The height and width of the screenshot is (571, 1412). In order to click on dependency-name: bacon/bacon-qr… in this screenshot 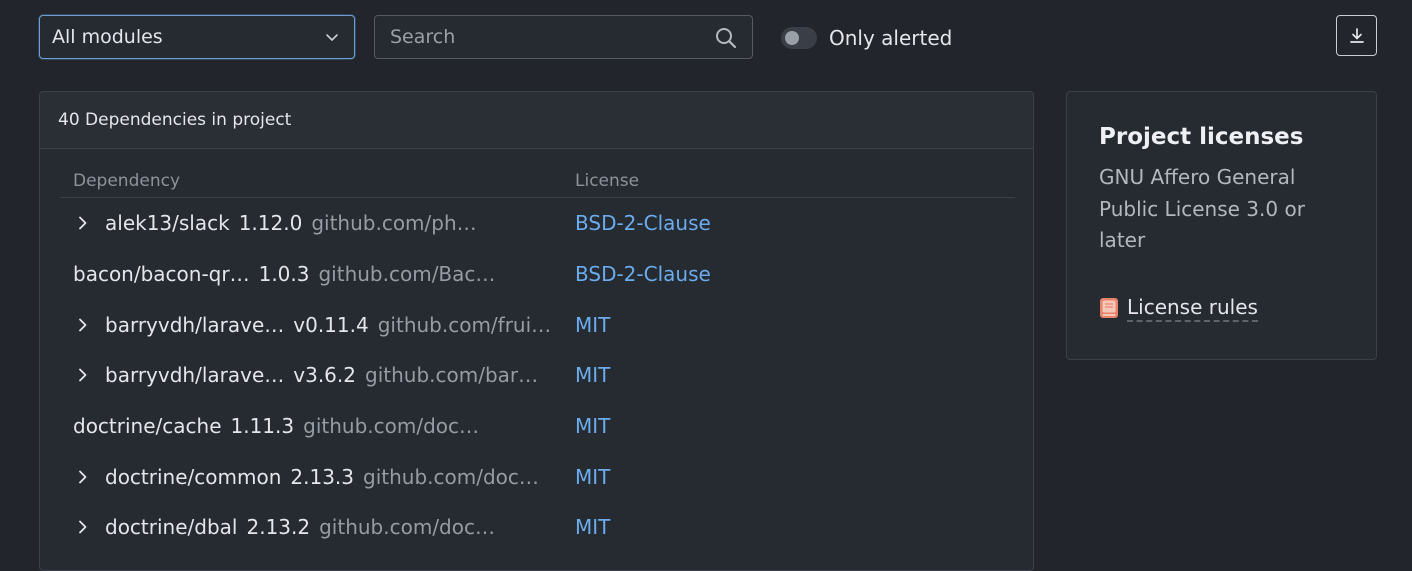, I will do `click(161, 274)`.